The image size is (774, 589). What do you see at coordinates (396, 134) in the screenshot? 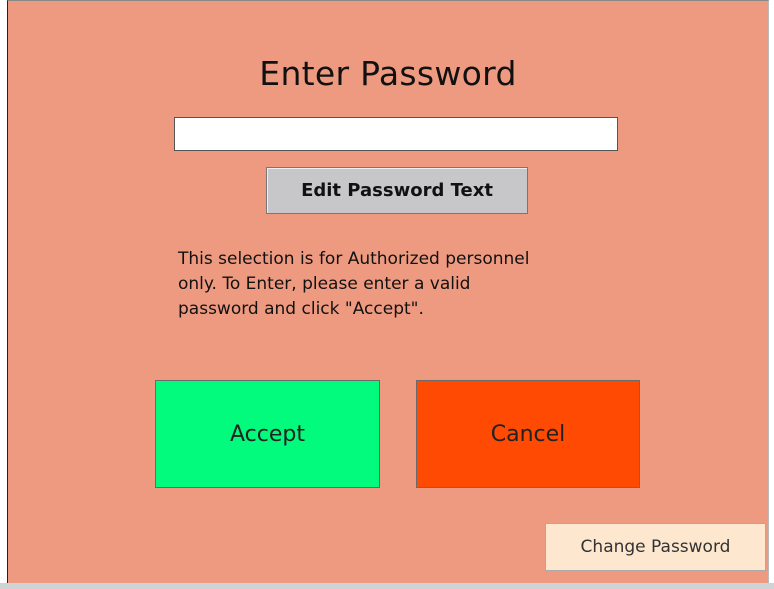
I see `password-input` at bounding box center [396, 134].